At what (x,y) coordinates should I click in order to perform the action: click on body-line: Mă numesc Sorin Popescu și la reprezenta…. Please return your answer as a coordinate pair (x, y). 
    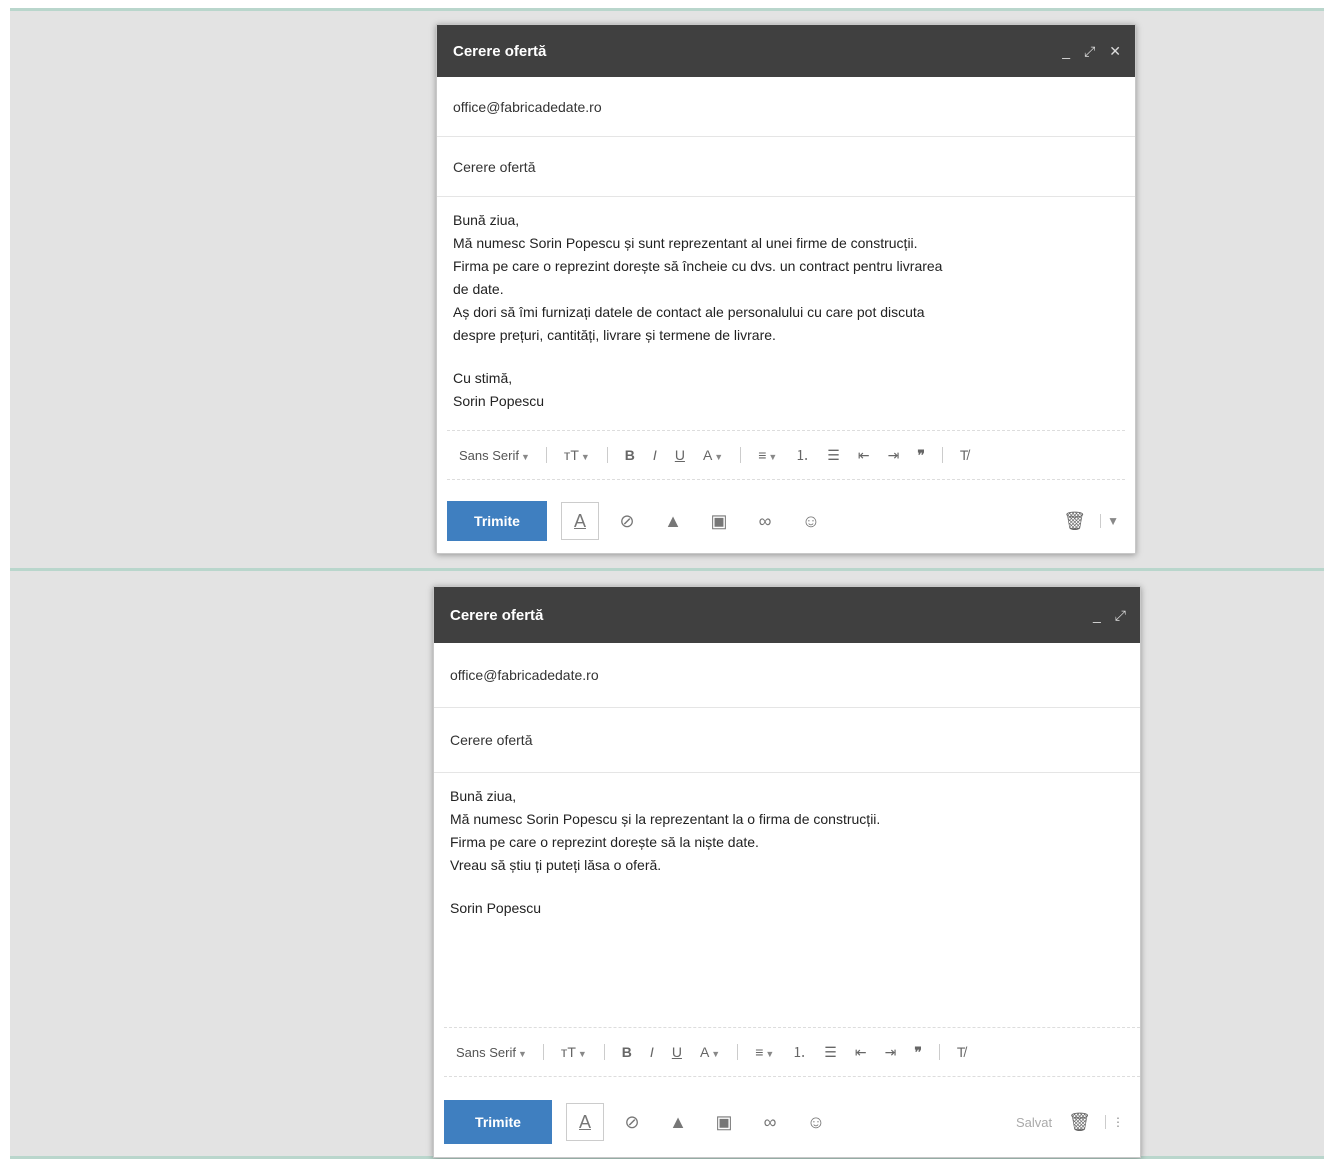
    Looking at the image, I should click on (665, 819).